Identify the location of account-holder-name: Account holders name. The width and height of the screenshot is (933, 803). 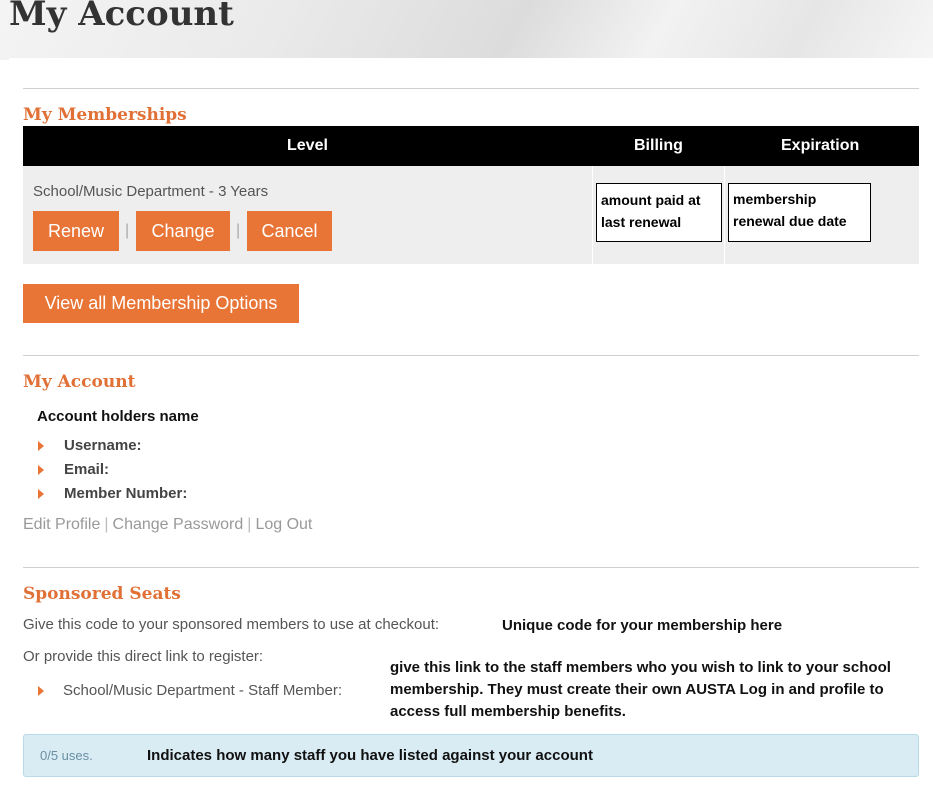
(118, 416).